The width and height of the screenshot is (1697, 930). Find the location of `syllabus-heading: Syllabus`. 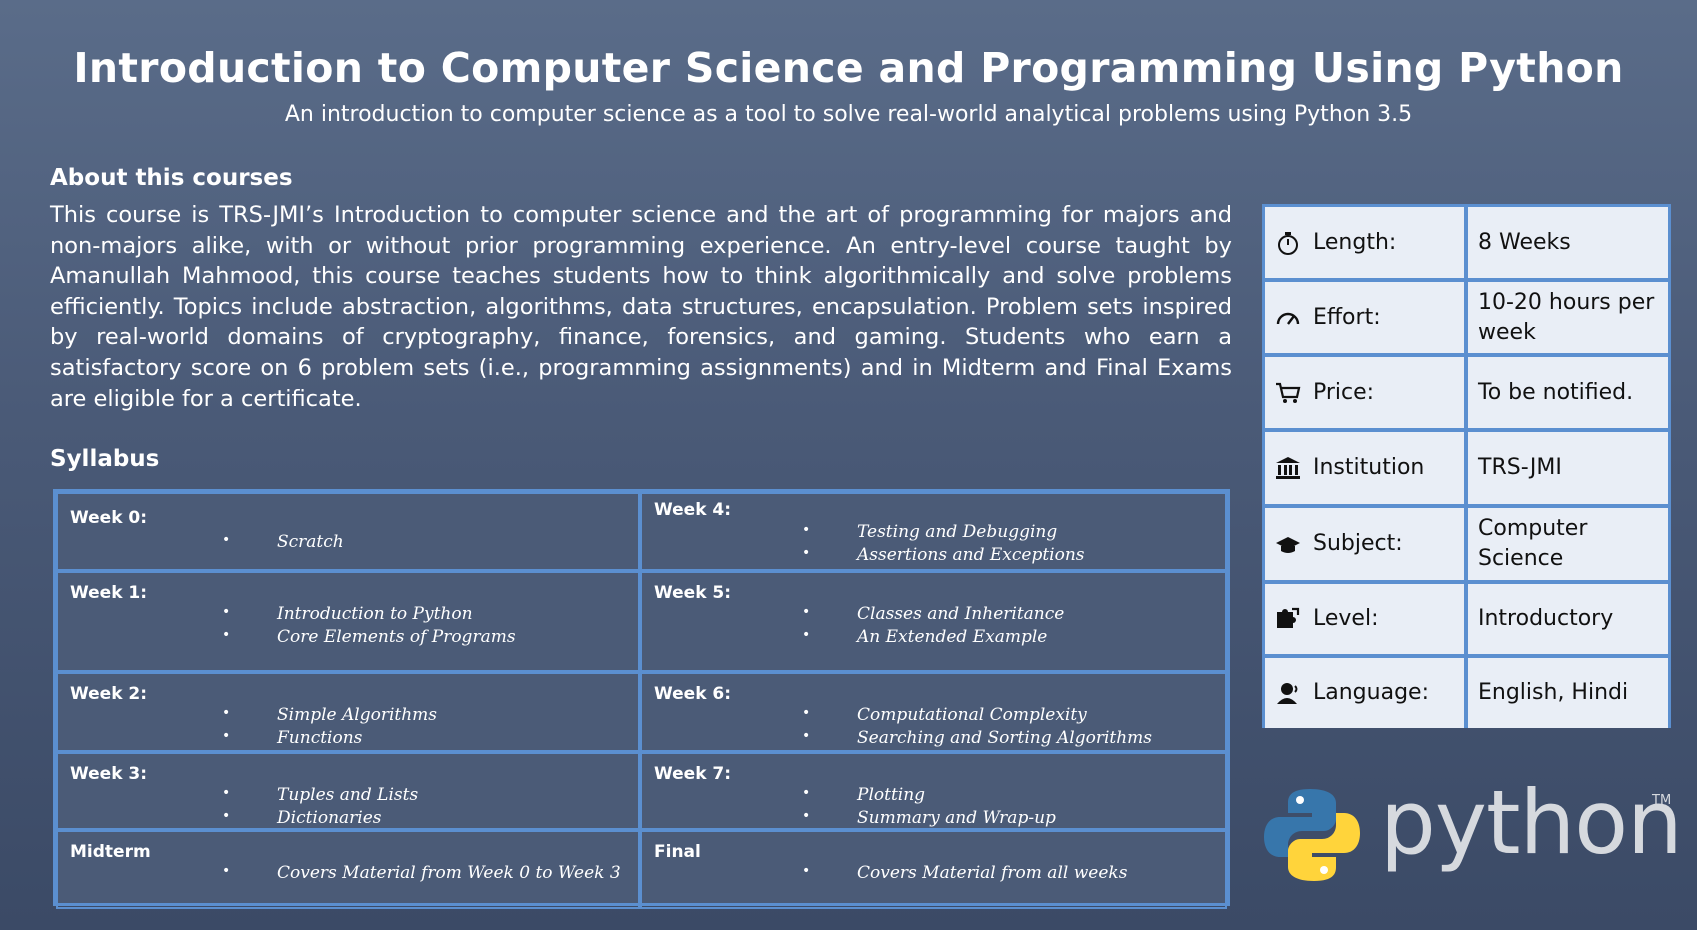

syllabus-heading: Syllabus is located at coordinates (105, 459).